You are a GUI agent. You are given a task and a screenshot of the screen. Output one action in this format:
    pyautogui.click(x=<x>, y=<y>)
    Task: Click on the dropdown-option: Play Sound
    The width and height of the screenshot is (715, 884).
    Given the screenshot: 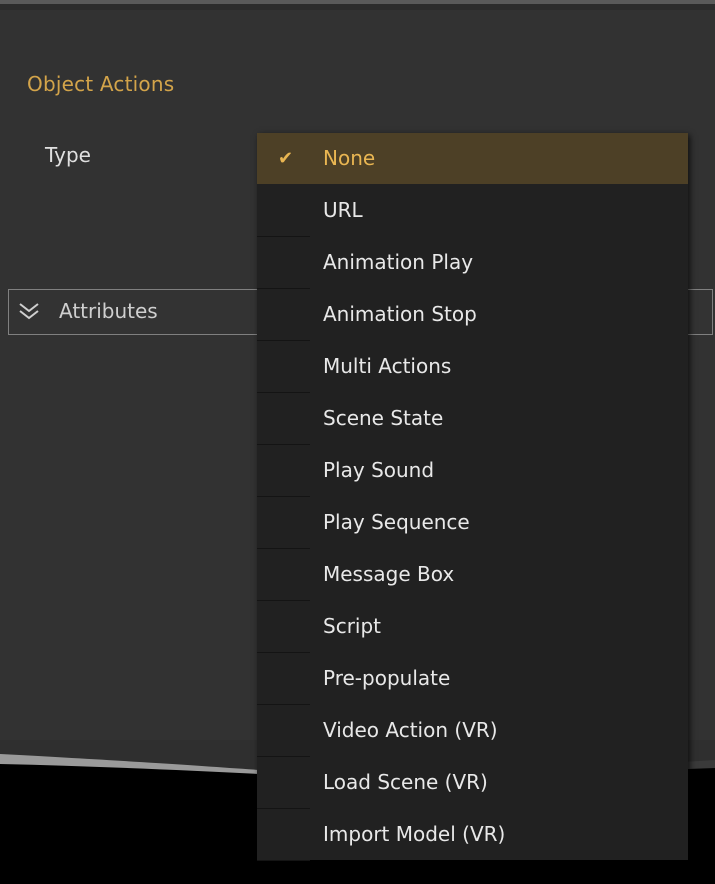 What is the action you would take?
    pyautogui.click(x=472, y=471)
    